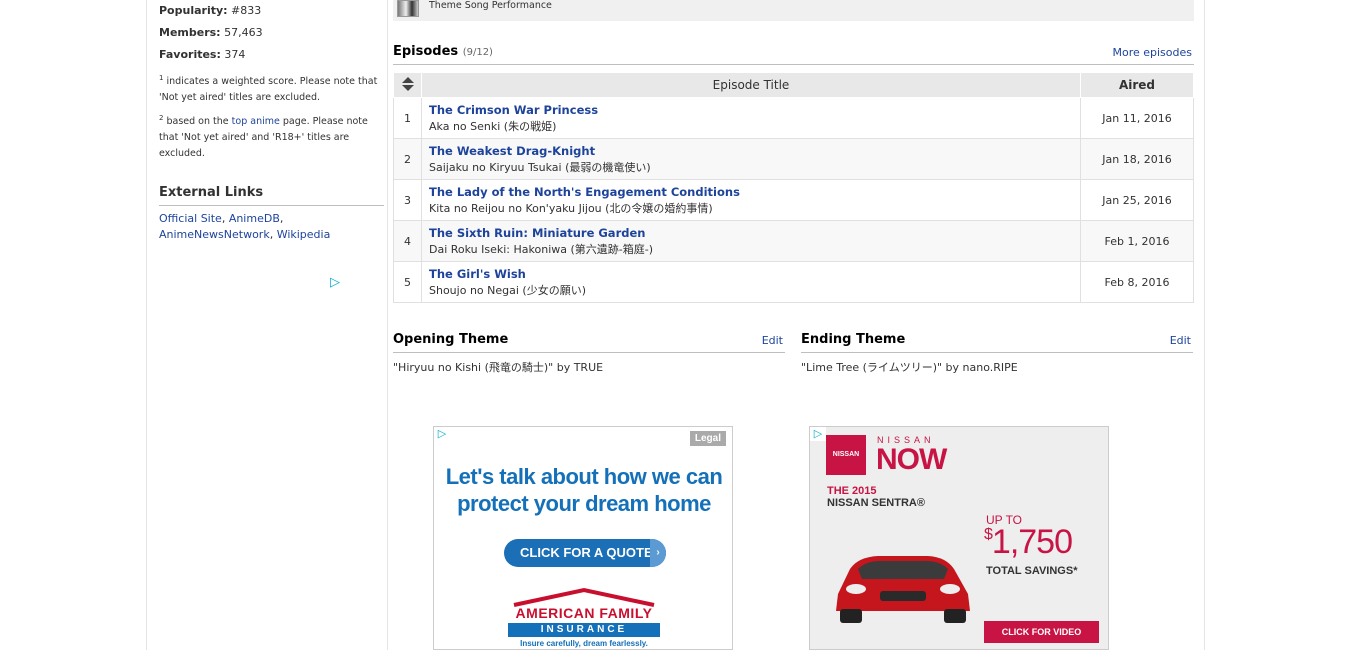 Image resolution: width=1349 pixels, height=650 pixels. I want to click on favorites-stat: Favorites: 374, so click(202, 54).